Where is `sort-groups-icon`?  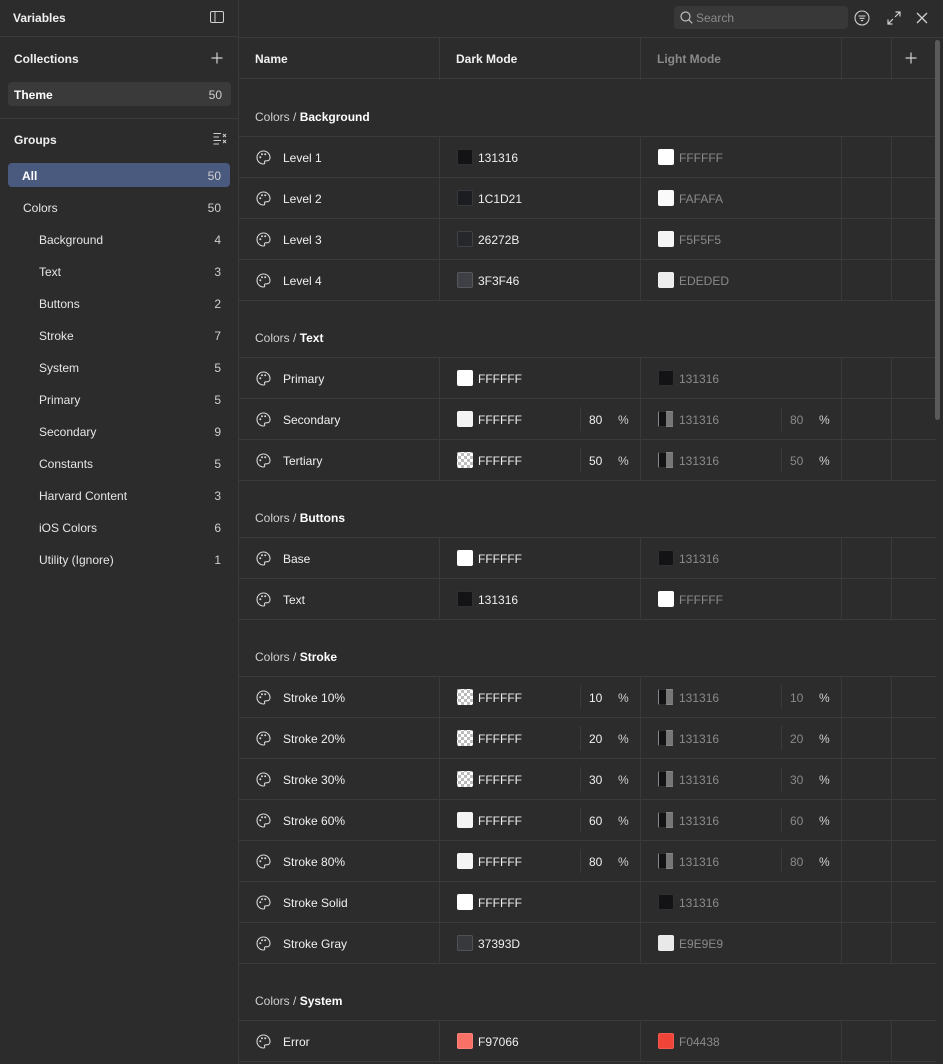 sort-groups-icon is located at coordinates (220, 138).